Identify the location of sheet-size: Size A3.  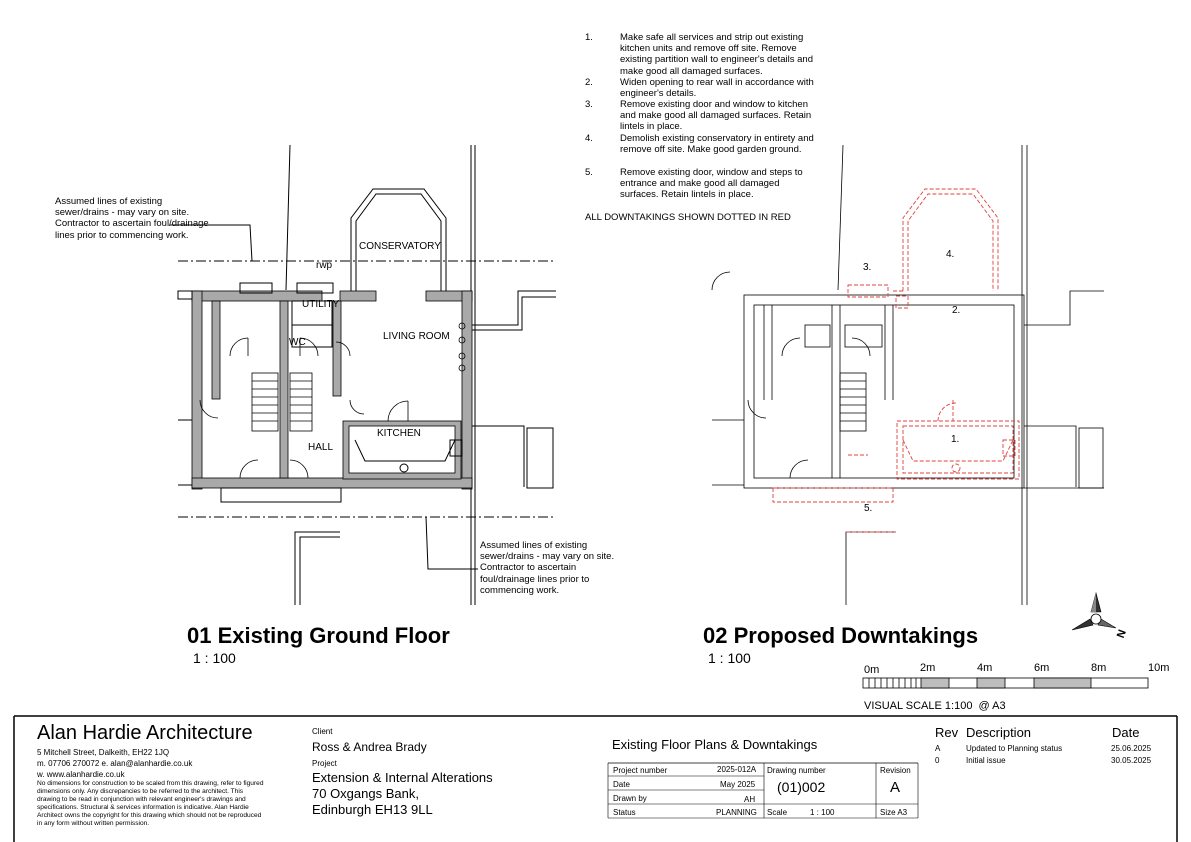
(894, 812).